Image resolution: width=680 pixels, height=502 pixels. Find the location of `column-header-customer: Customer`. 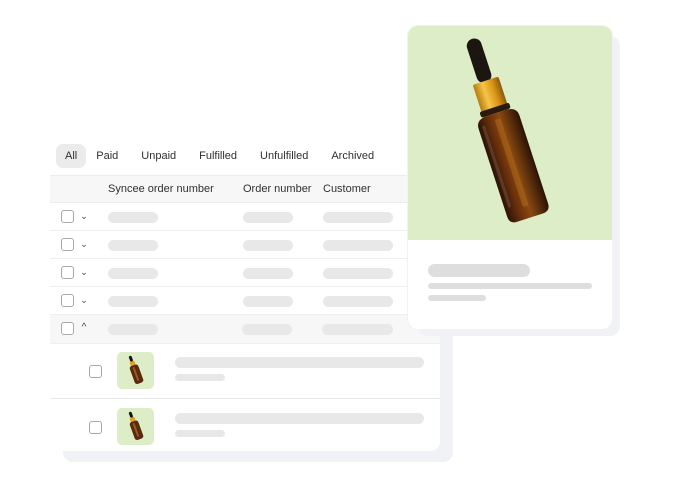

column-header-customer: Customer is located at coordinates (347, 189).